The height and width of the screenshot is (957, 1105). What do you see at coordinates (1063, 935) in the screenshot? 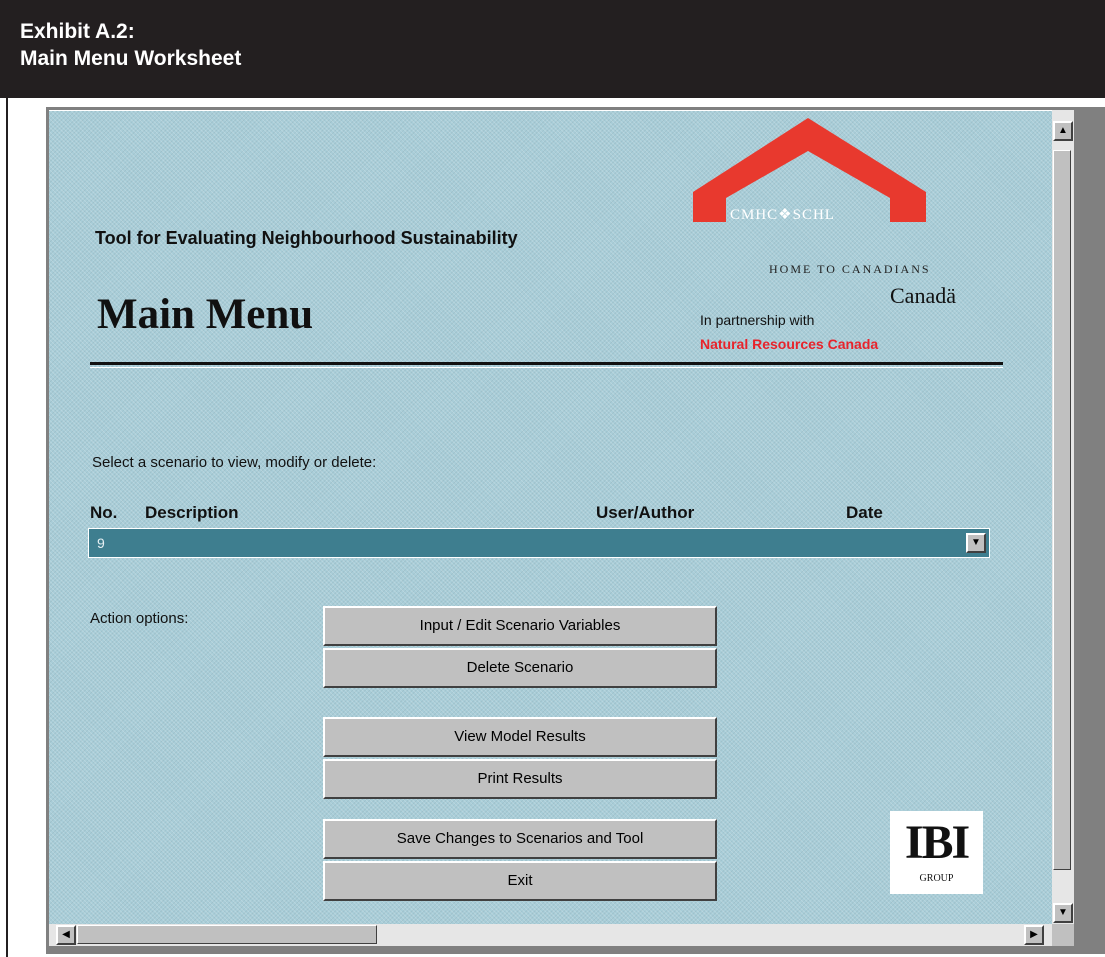
I see `resize-grip` at bounding box center [1063, 935].